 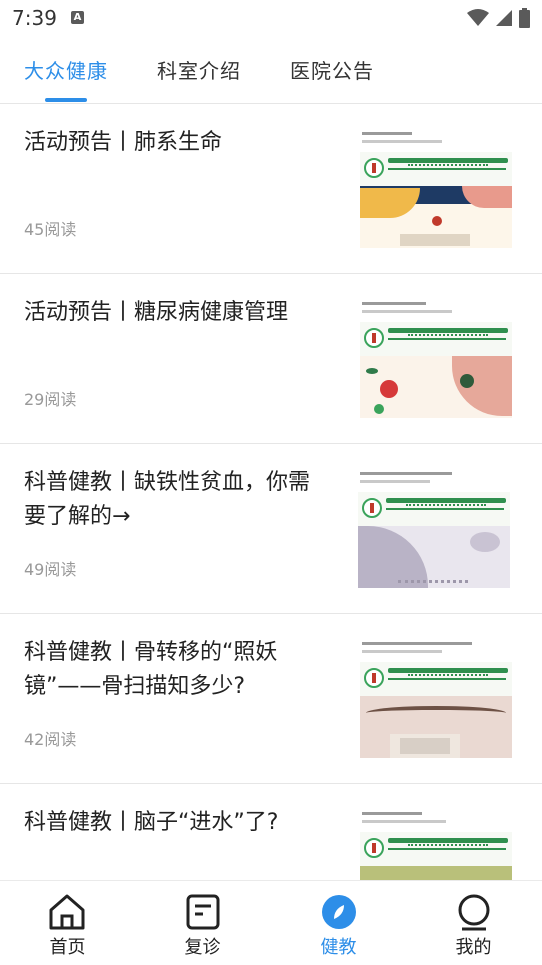 I want to click on nav-profile: 我的, so click(x=473, y=923).